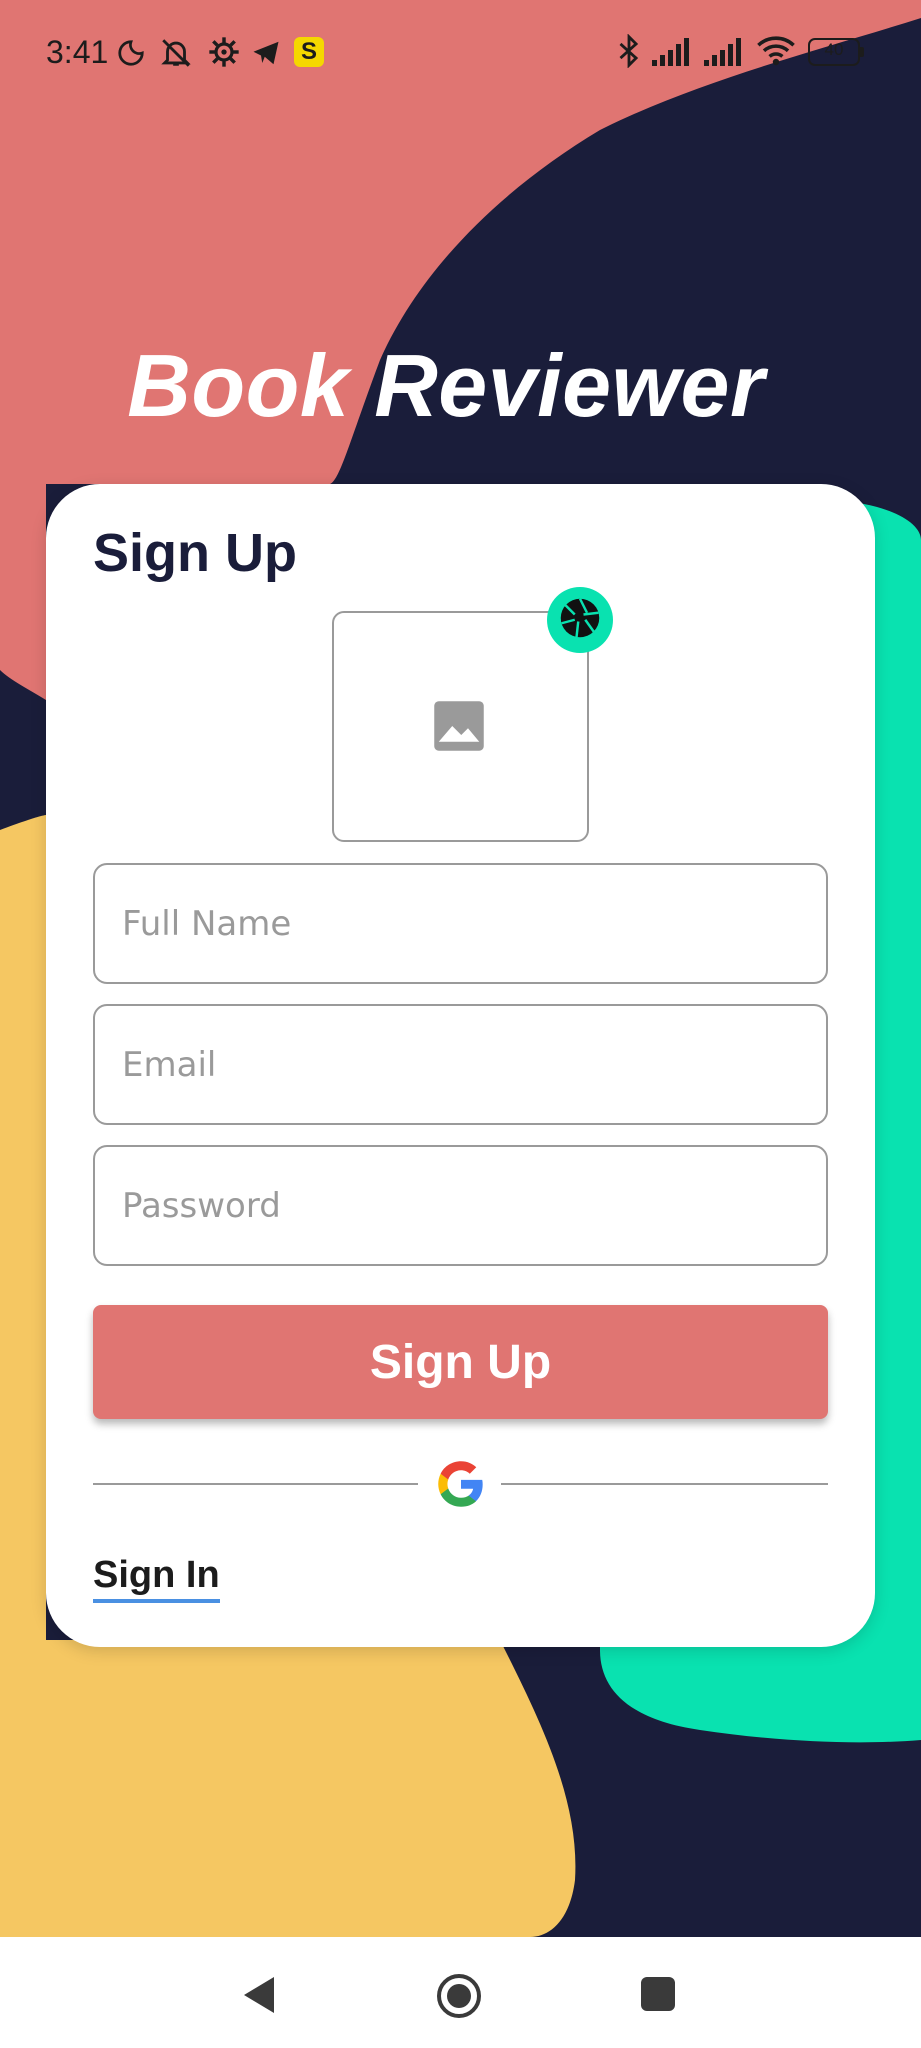  I want to click on image-placeholder-icon, so click(459, 726).